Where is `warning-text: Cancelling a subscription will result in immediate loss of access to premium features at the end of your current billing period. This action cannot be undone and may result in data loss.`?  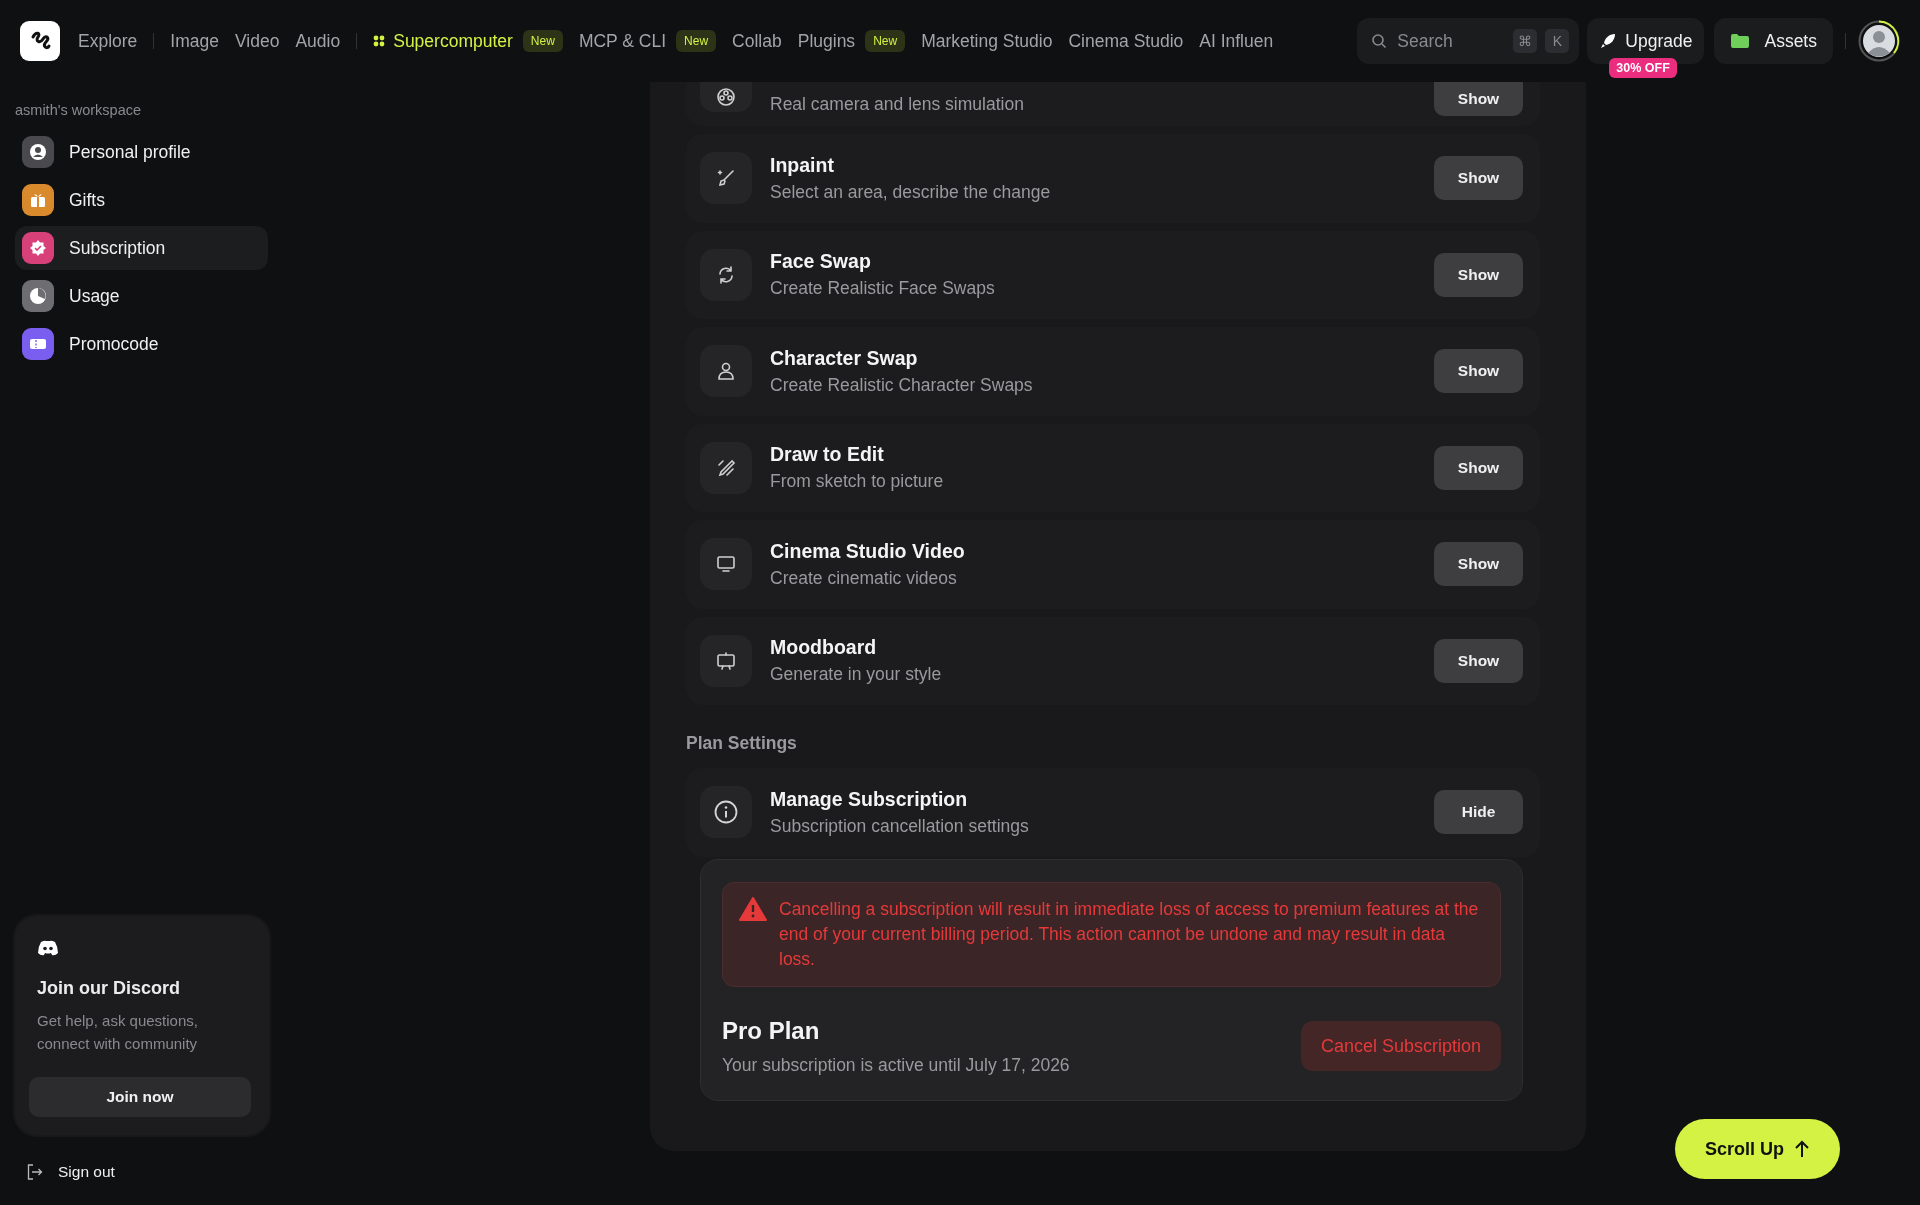 warning-text: Cancelling a subscription will result in immediate loss of access to premium features at the end of your current billing period. This action cannot be undone and may result in data loss. is located at coordinates (1129, 934).